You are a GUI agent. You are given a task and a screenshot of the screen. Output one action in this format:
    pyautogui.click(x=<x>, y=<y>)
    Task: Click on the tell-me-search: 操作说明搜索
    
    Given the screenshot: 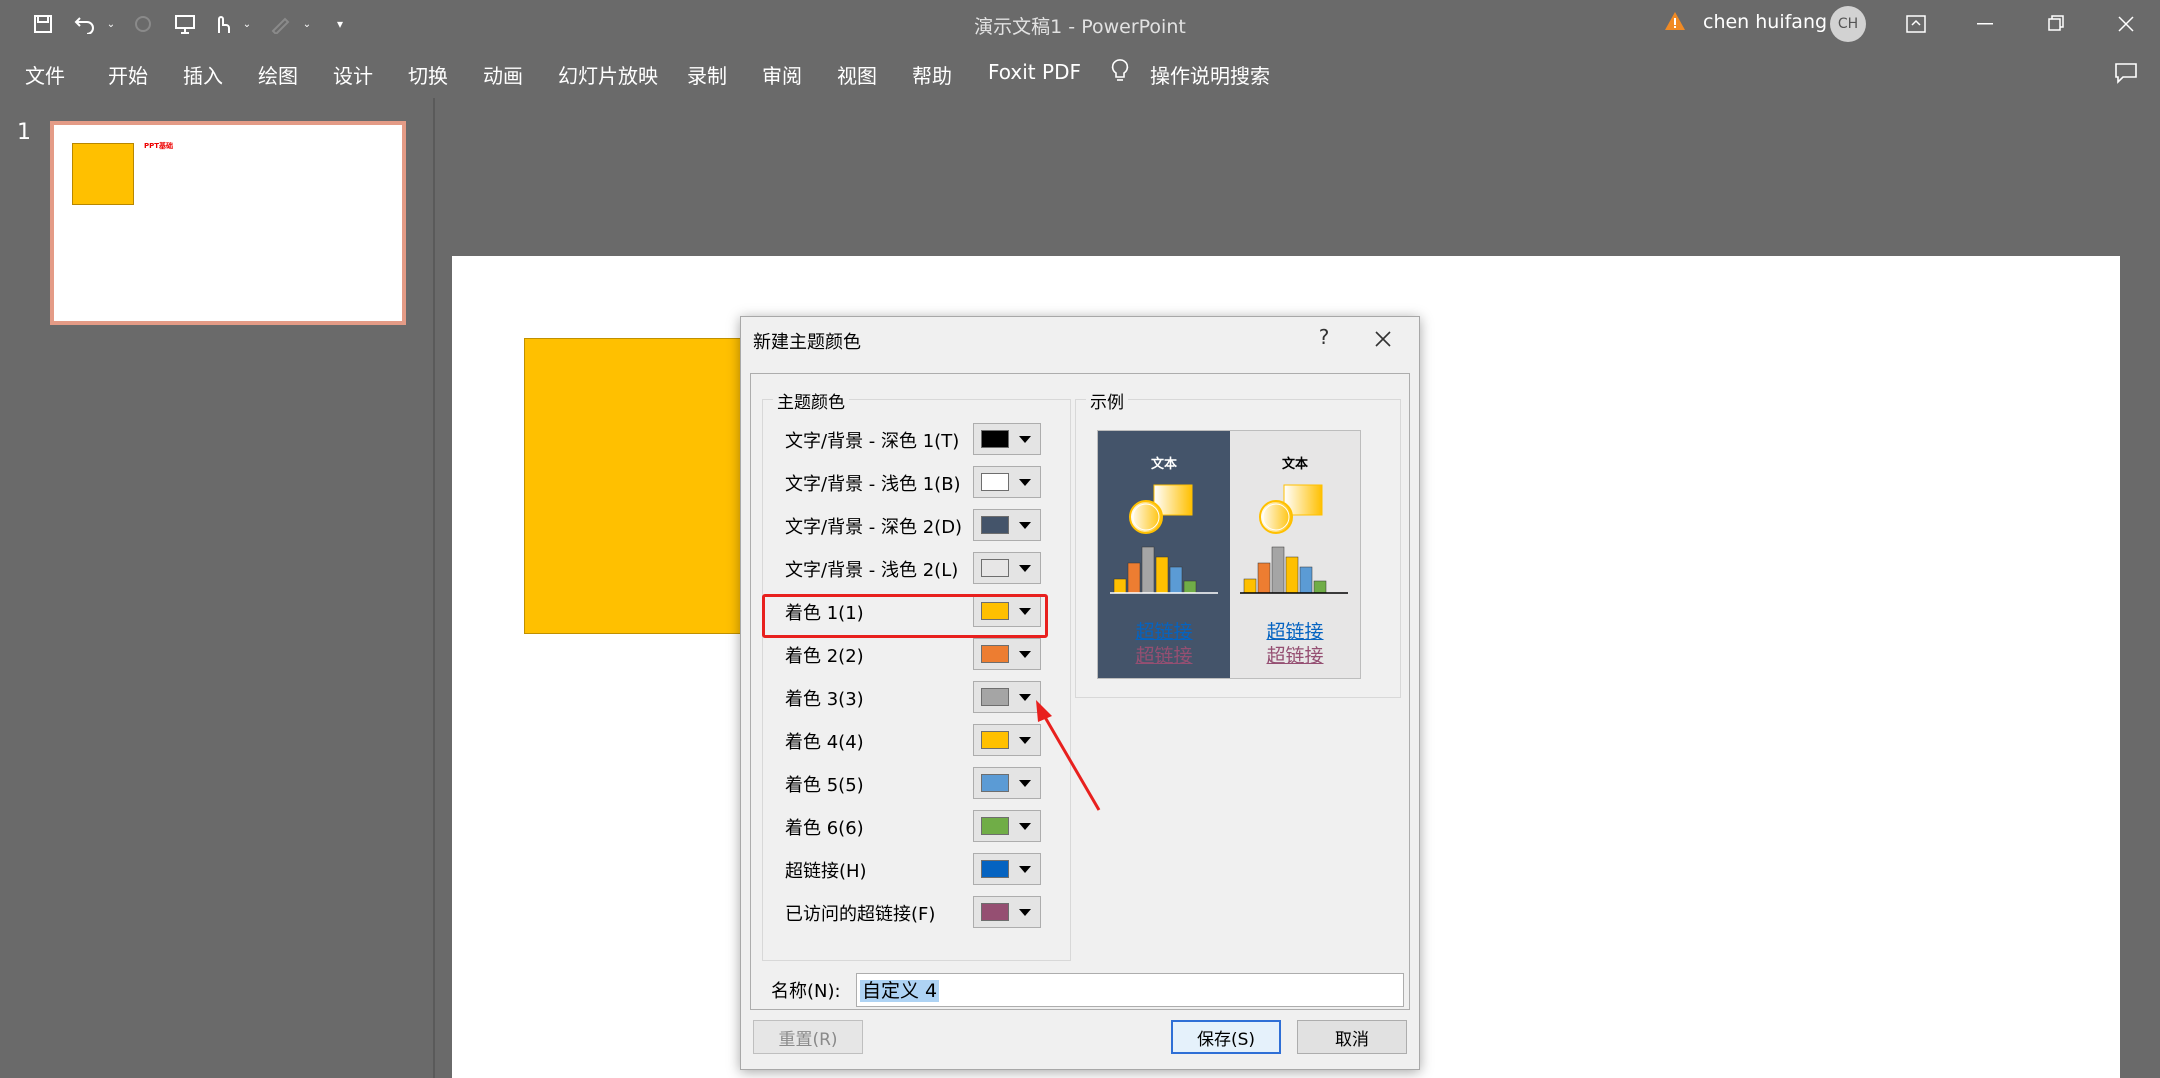 What is the action you would take?
    pyautogui.click(x=1210, y=74)
    